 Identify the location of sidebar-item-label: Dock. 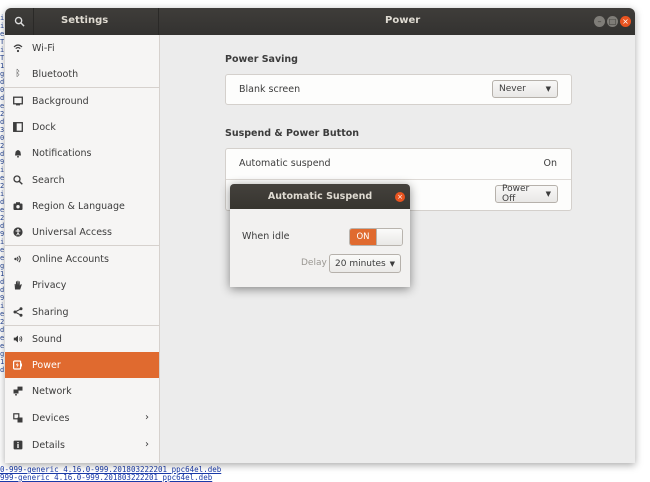
(44, 127).